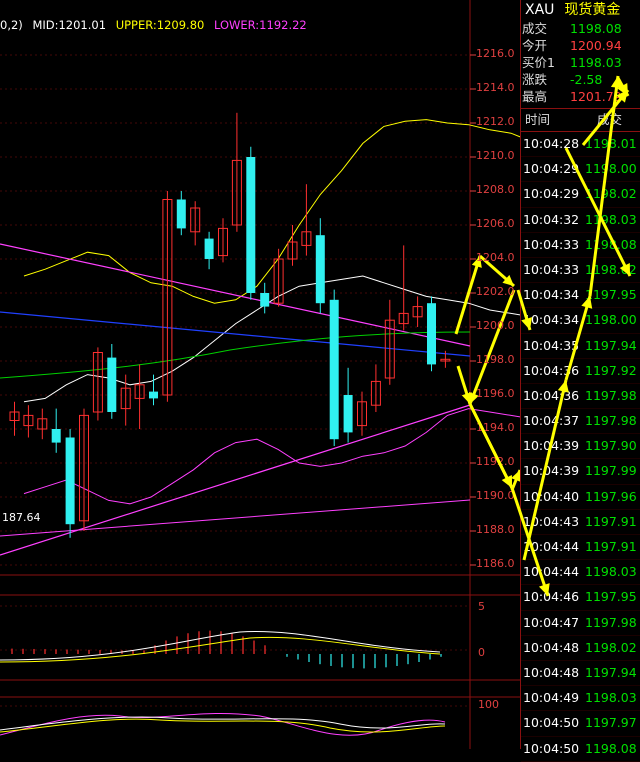 The image size is (640, 762). What do you see at coordinates (611, 471) in the screenshot?
I see `trade-price: 1197.99` at bounding box center [611, 471].